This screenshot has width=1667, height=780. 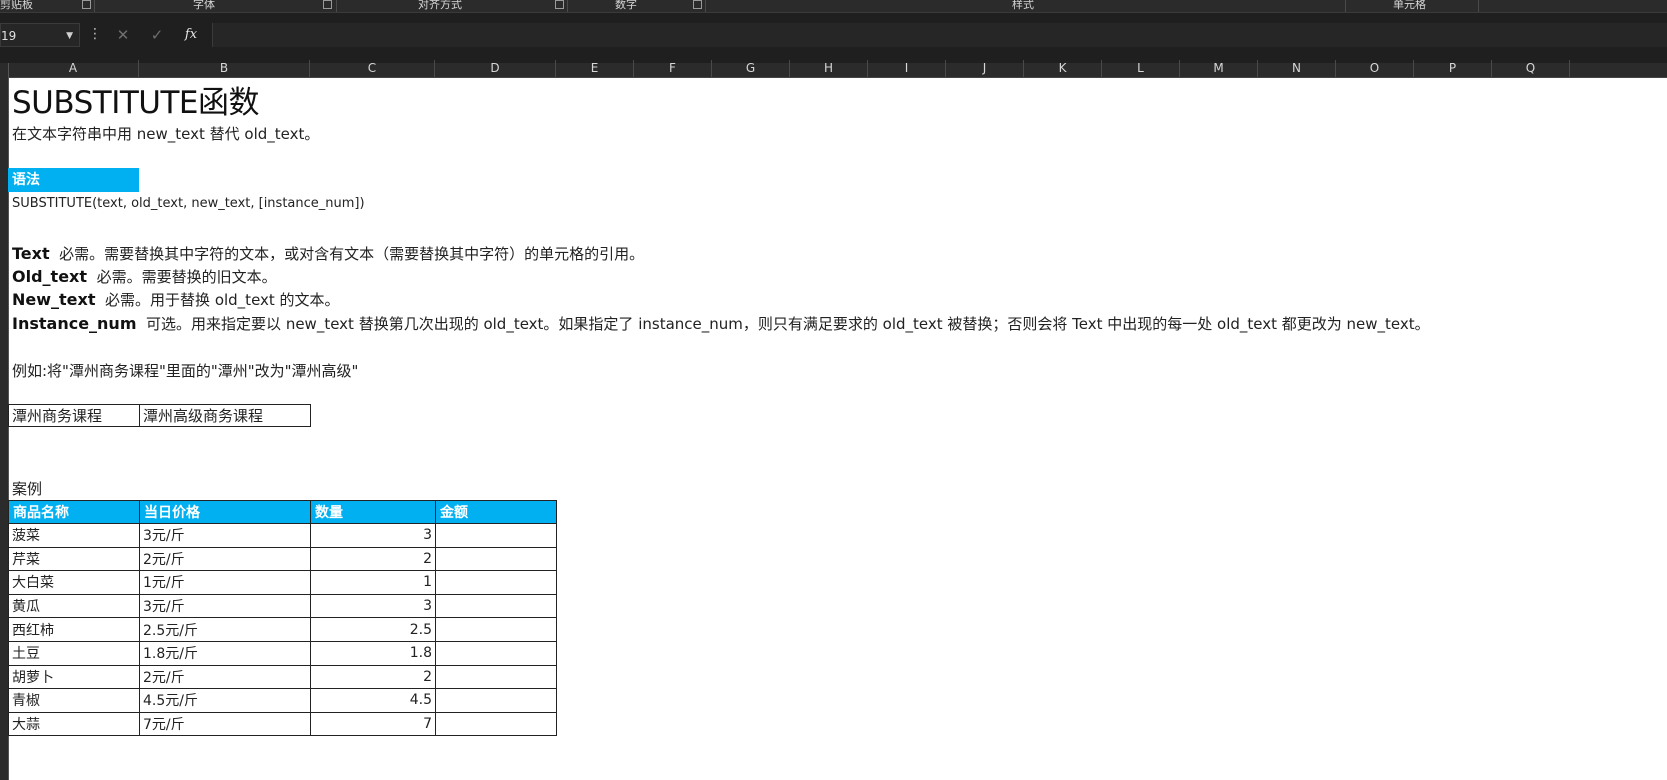 What do you see at coordinates (74, 512) in the screenshot?
I see `header-product-name: 商品名称` at bounding box center [74, 512].